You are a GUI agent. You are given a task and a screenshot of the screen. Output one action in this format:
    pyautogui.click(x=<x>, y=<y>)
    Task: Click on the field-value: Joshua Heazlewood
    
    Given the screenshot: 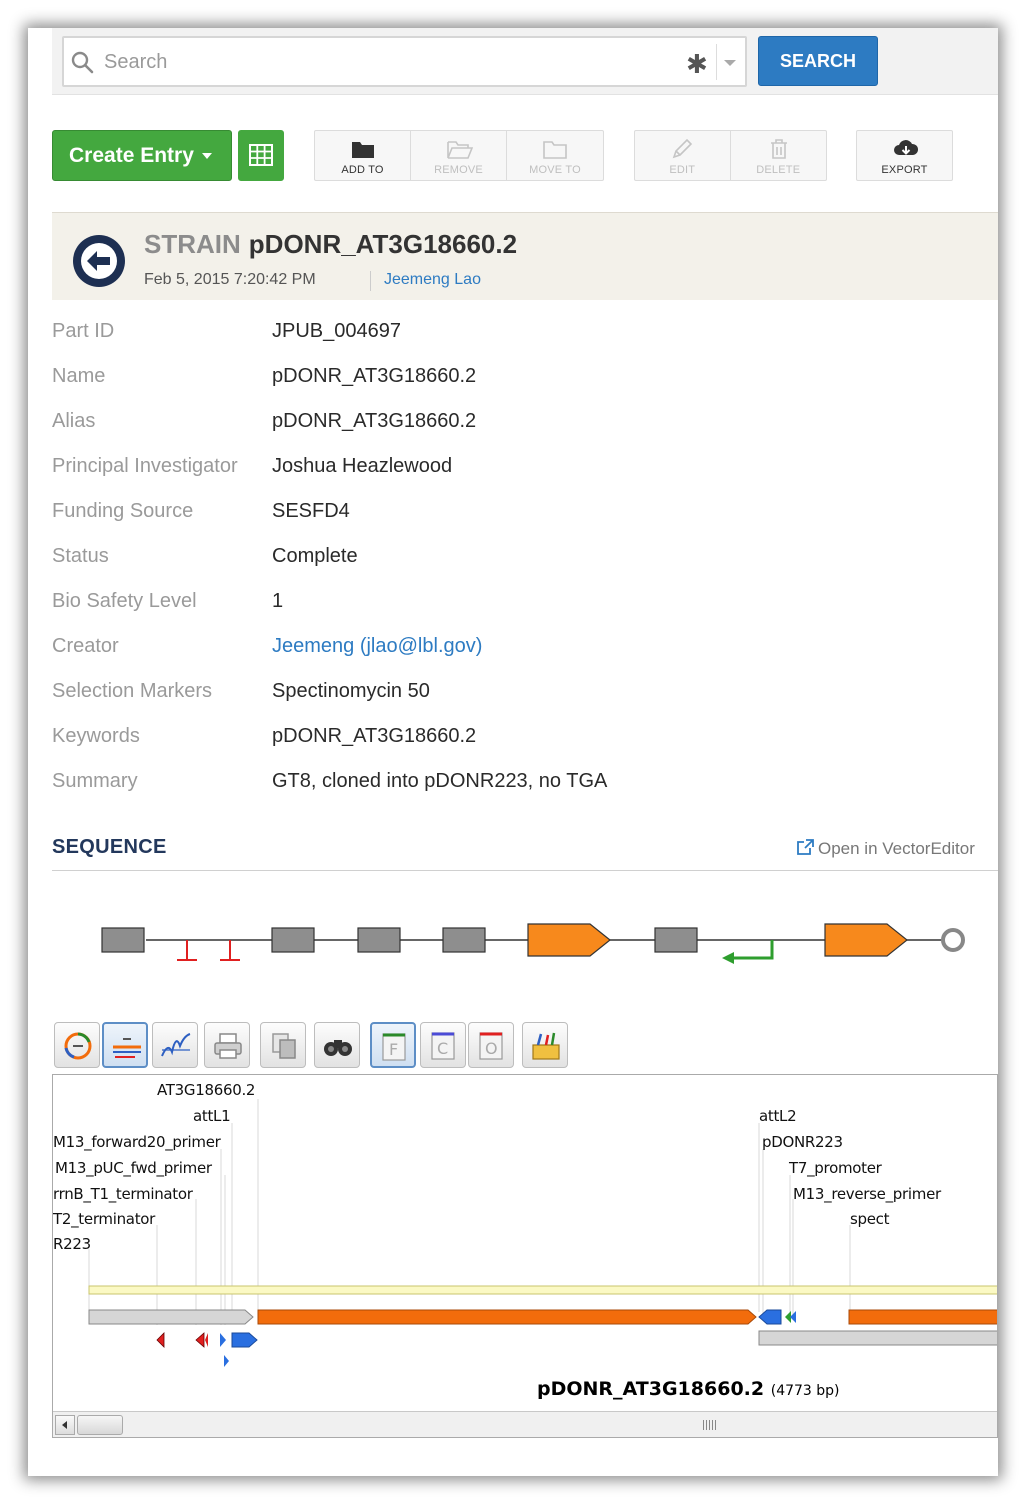 What is the action you would take?
    pyautogui.click(x=362, y=466)
    